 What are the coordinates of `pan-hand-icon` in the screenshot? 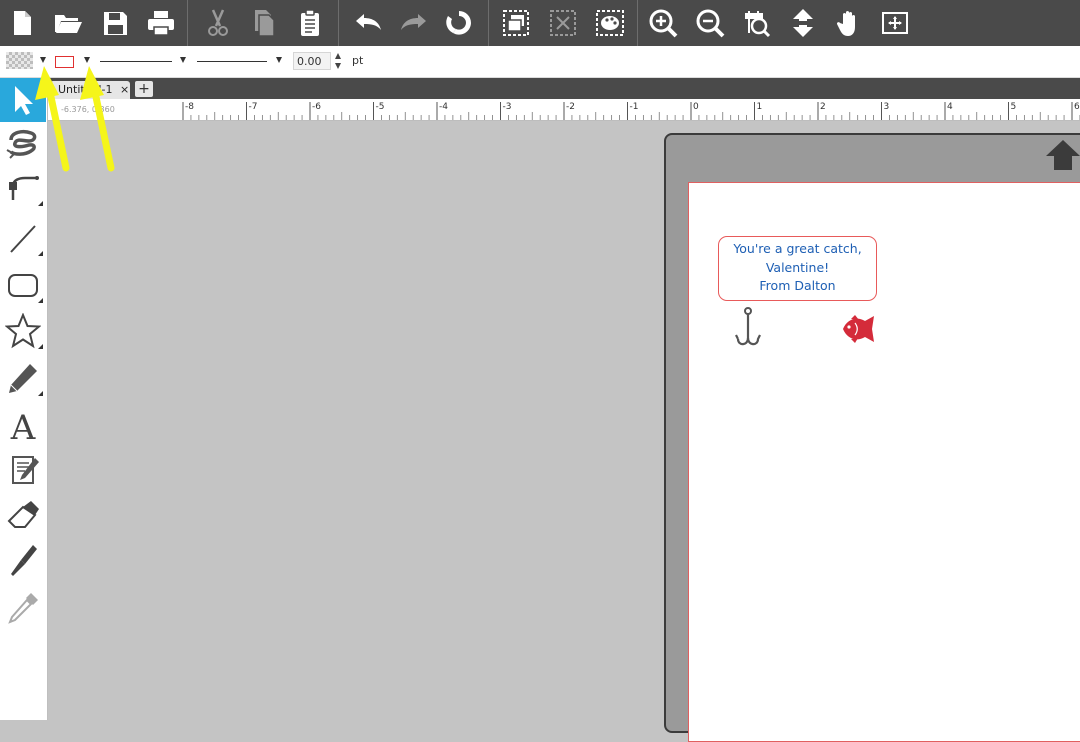 It's located at (845, 23).